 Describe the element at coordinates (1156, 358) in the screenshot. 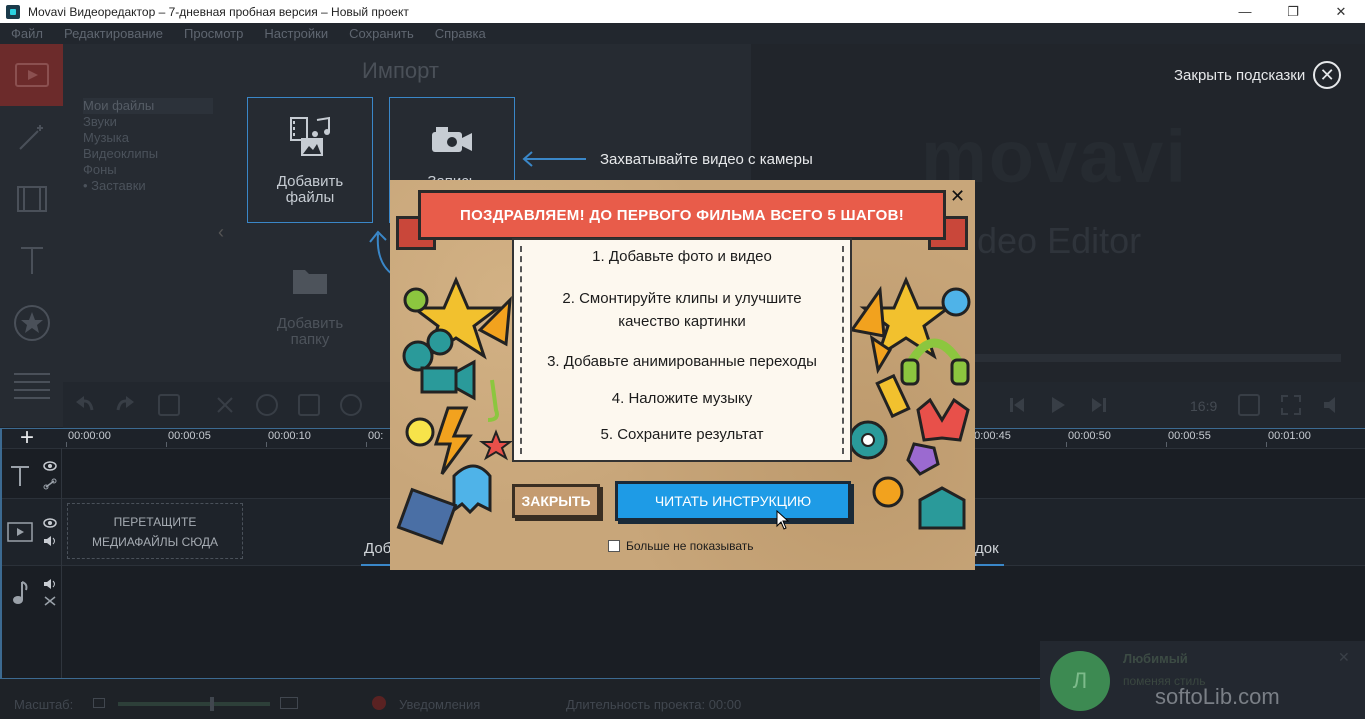

I see `preview-progress` at that location.